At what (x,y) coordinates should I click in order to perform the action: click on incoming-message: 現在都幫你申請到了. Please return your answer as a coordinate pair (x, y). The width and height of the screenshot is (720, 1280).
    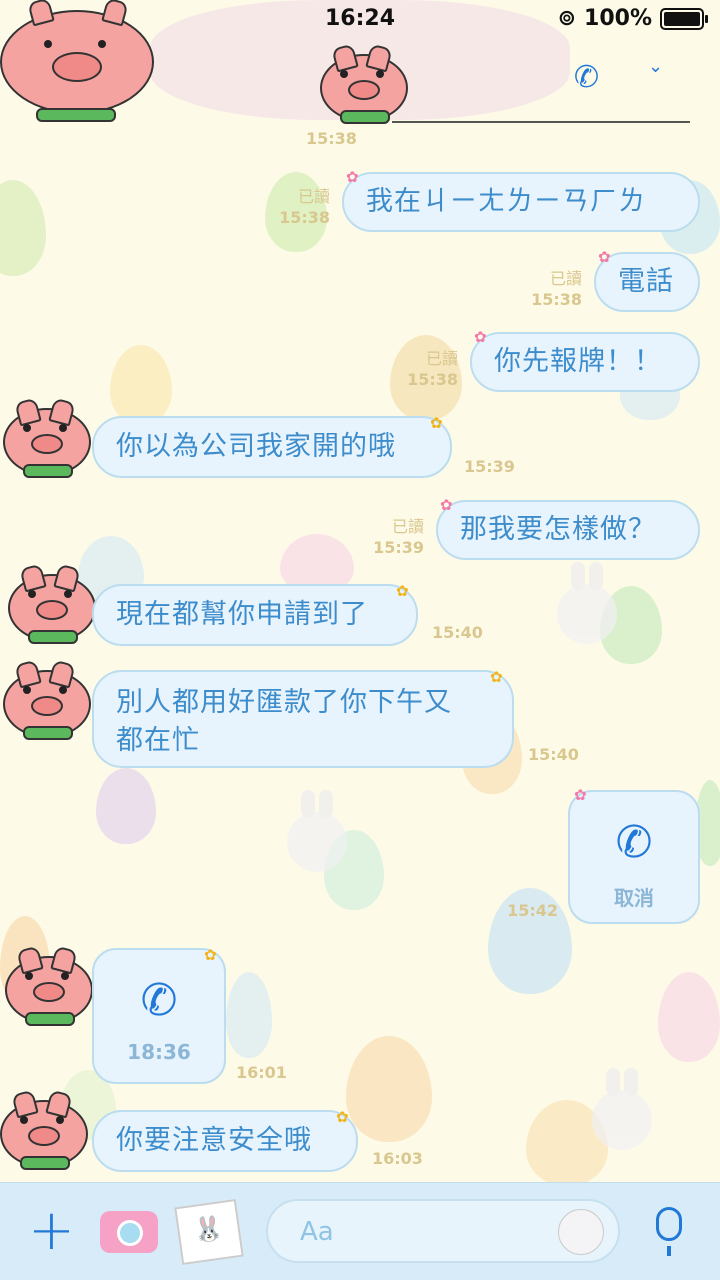
    Looking at the image, I should click on (255, 615).